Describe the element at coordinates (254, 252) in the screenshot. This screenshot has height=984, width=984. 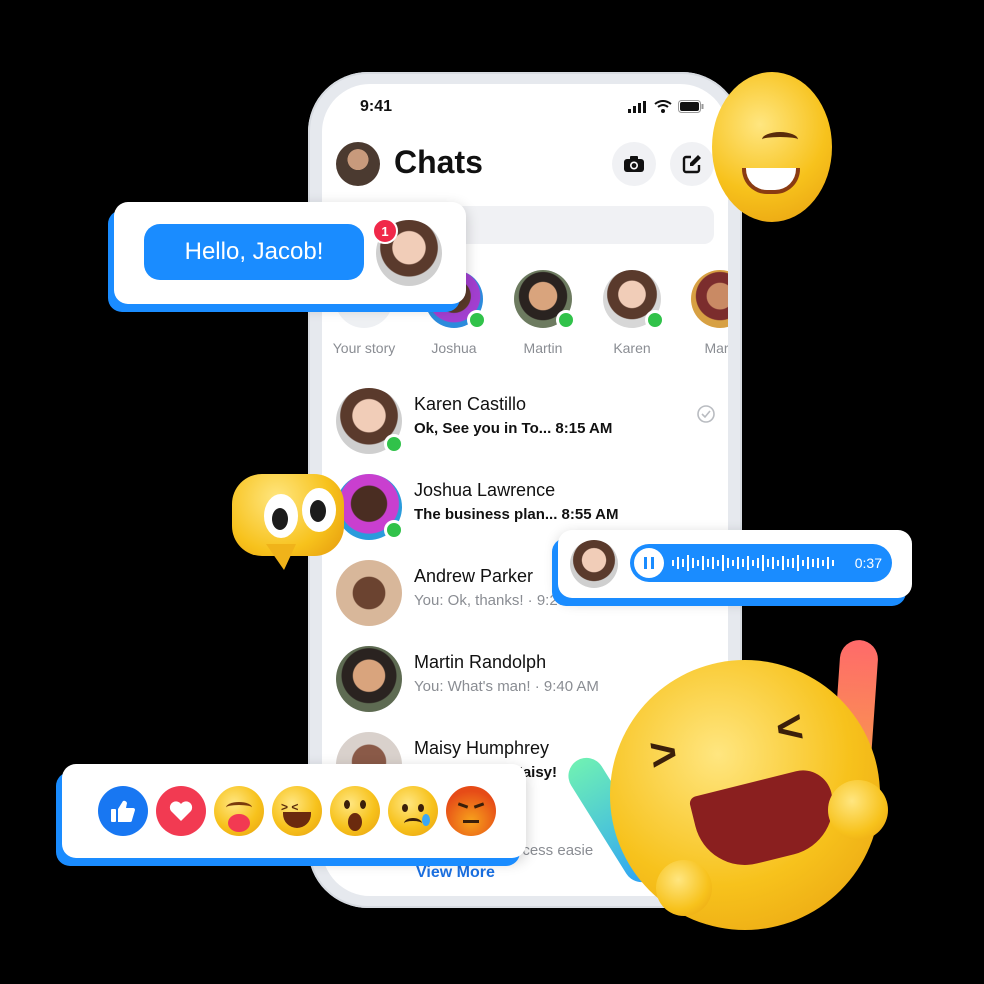
I see `message-bubble: Hello, Jacob!` at that location.